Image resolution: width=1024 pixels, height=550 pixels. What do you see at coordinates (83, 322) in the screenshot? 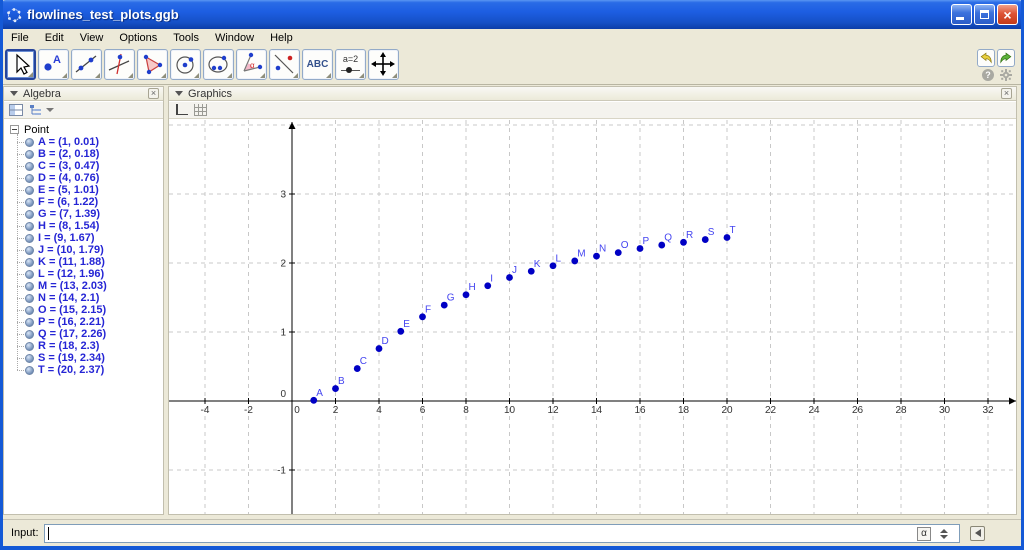
I see `algebra-item-P: P = (16, 2.21)` at bounding box center [83, 322].